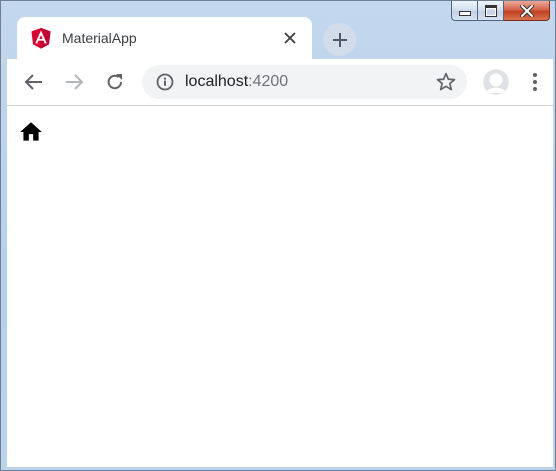  What do you see at coordinates (99, 38) in the screenshot?
I see `tab-title: MaterialApp` at bounding box center [99, 38].